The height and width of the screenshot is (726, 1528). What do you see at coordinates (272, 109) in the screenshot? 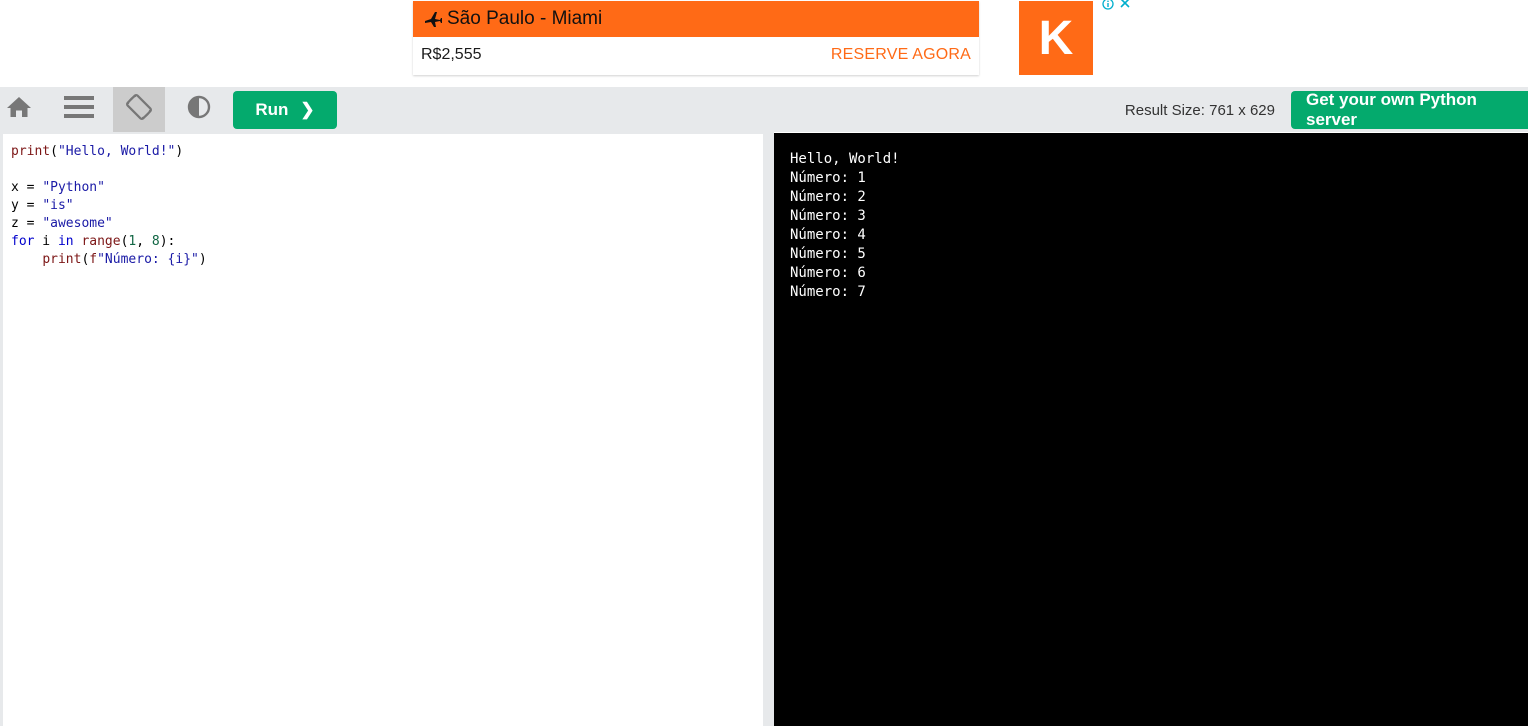
I see `run-button-label: Run` at bounding box center [272, 109].